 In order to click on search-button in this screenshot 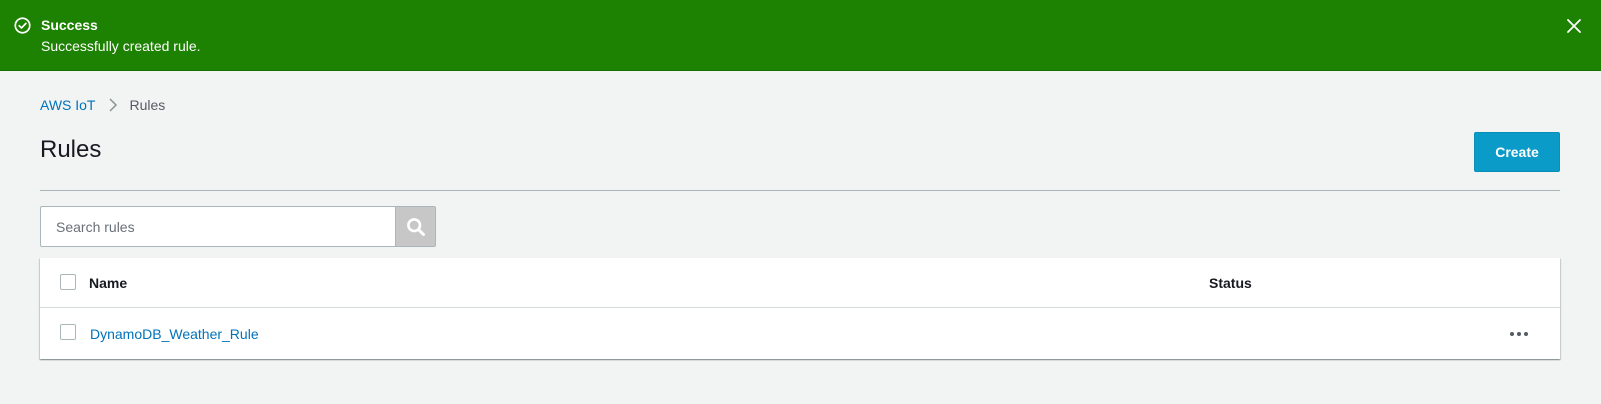, I will do `click(415, 226)`.